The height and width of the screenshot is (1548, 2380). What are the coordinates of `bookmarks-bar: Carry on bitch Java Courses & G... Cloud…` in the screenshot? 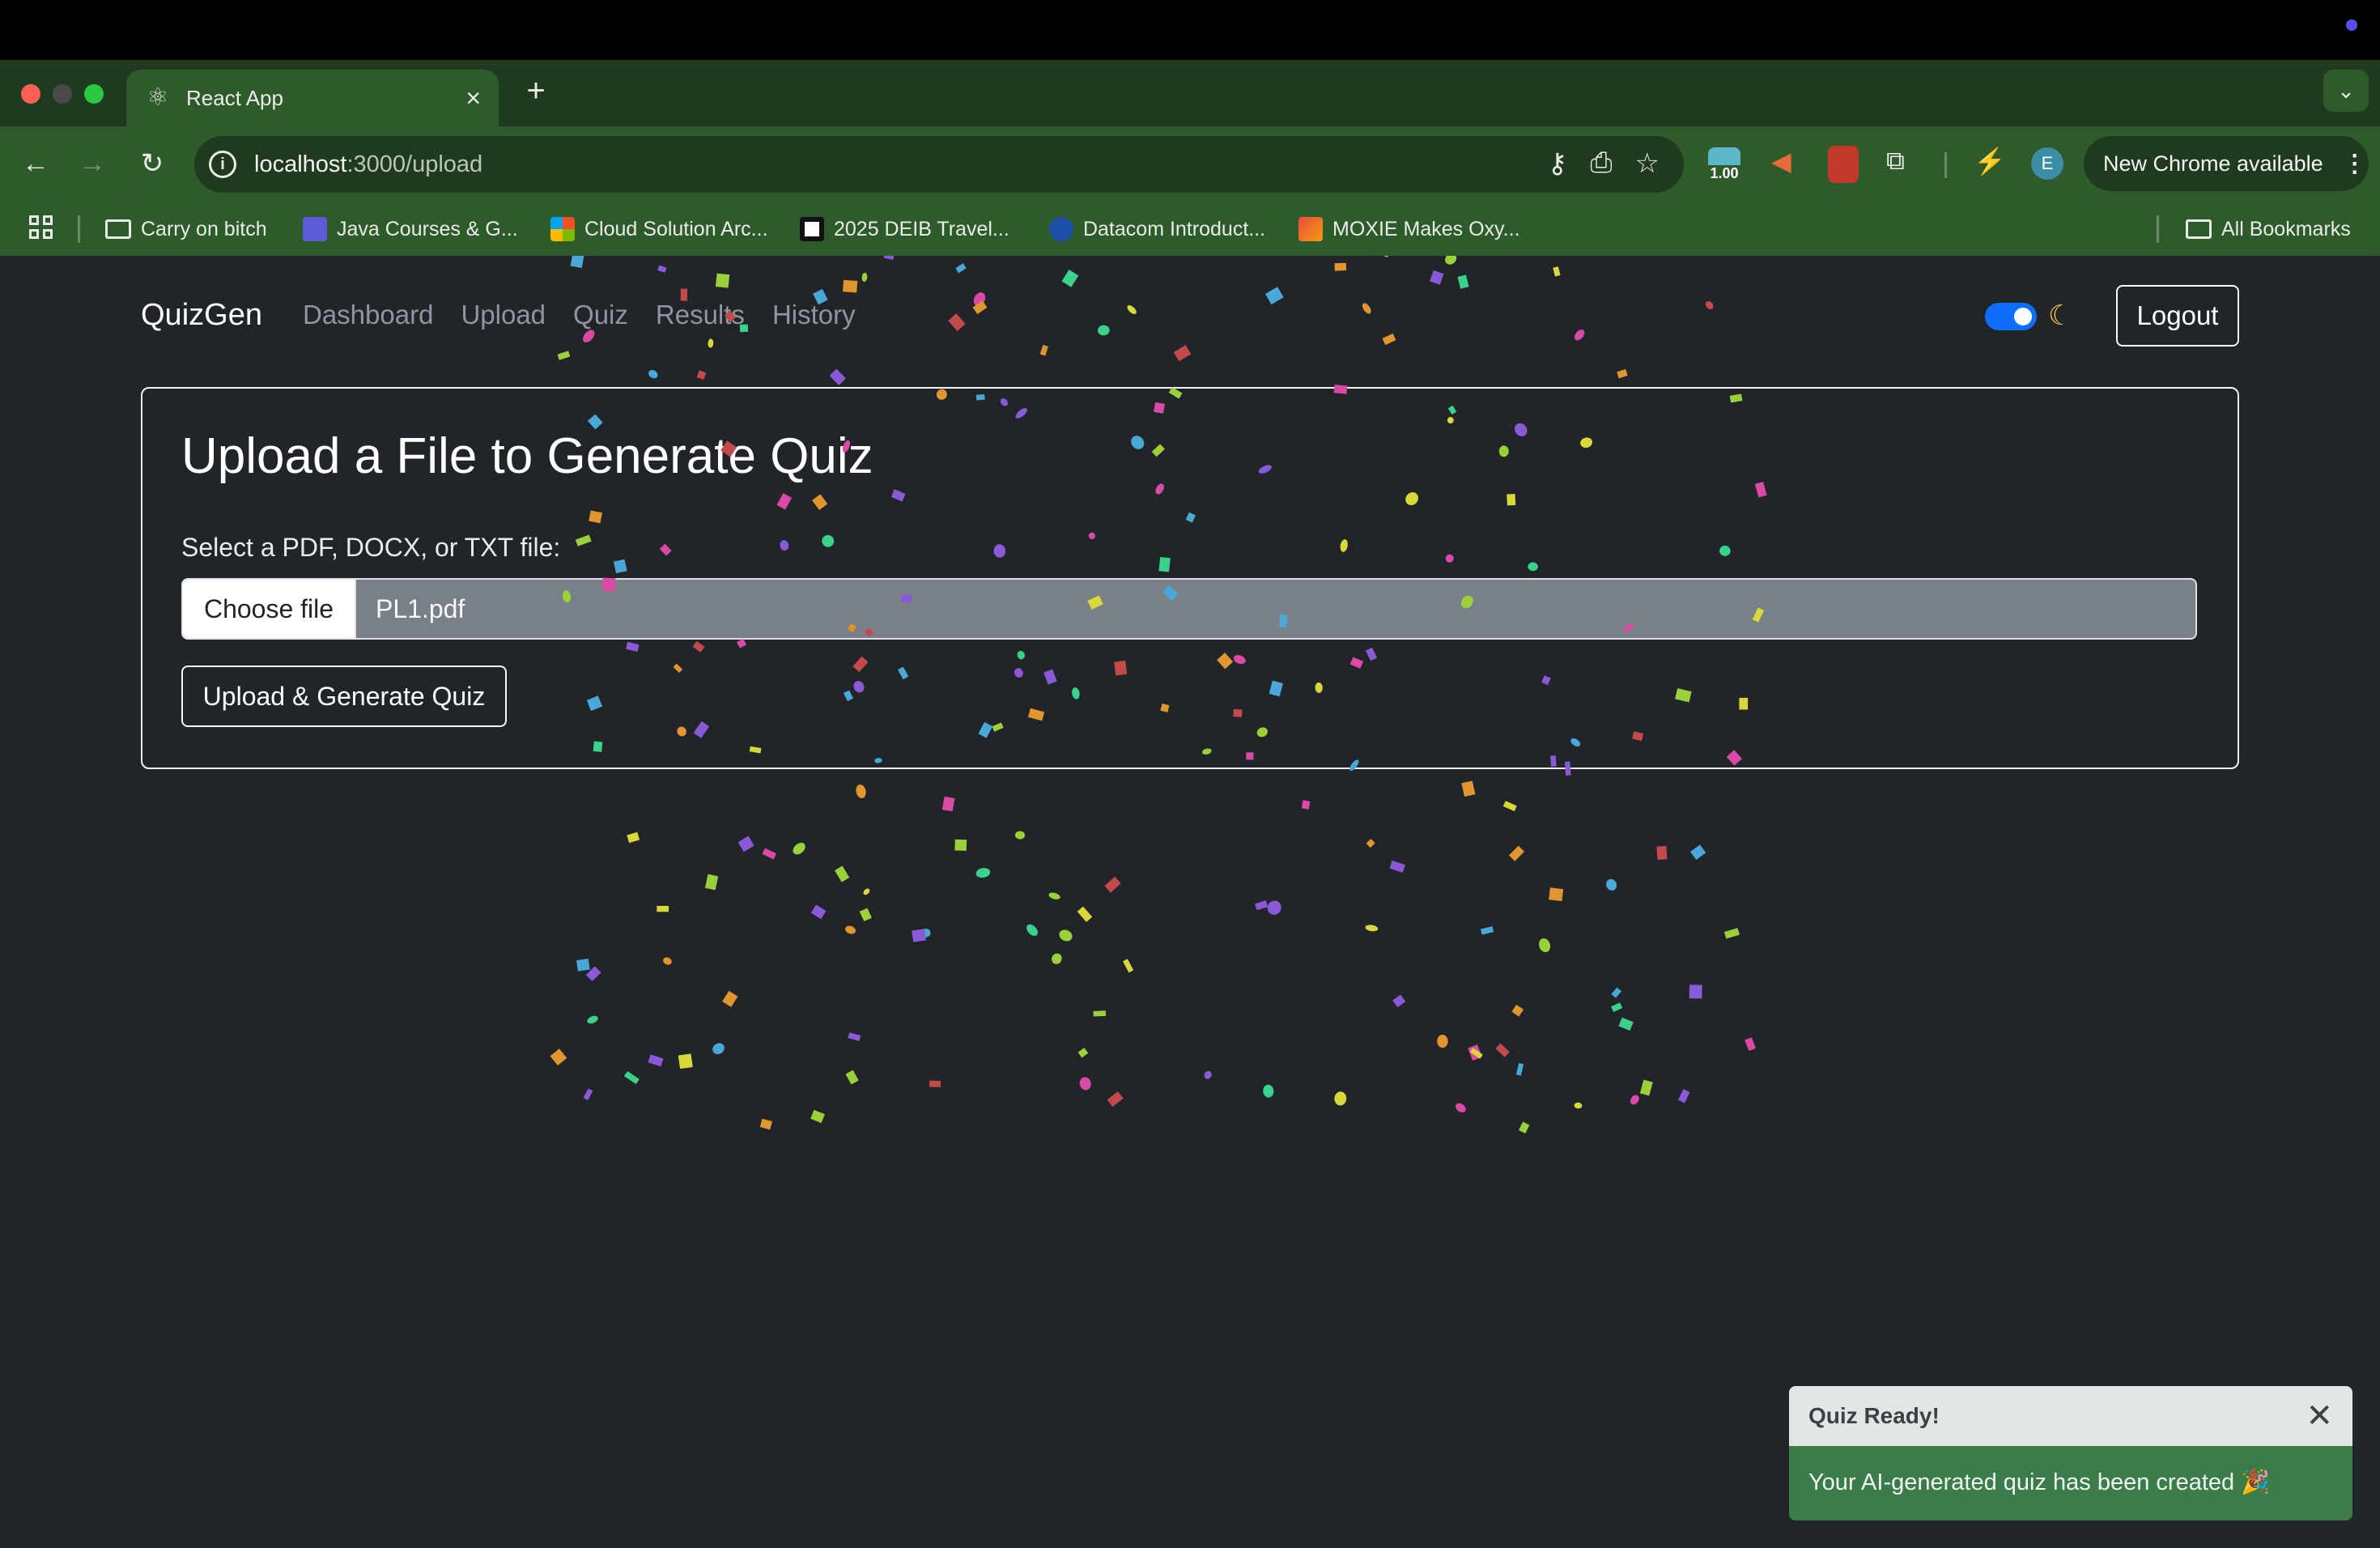 It's located at (1190, 229).